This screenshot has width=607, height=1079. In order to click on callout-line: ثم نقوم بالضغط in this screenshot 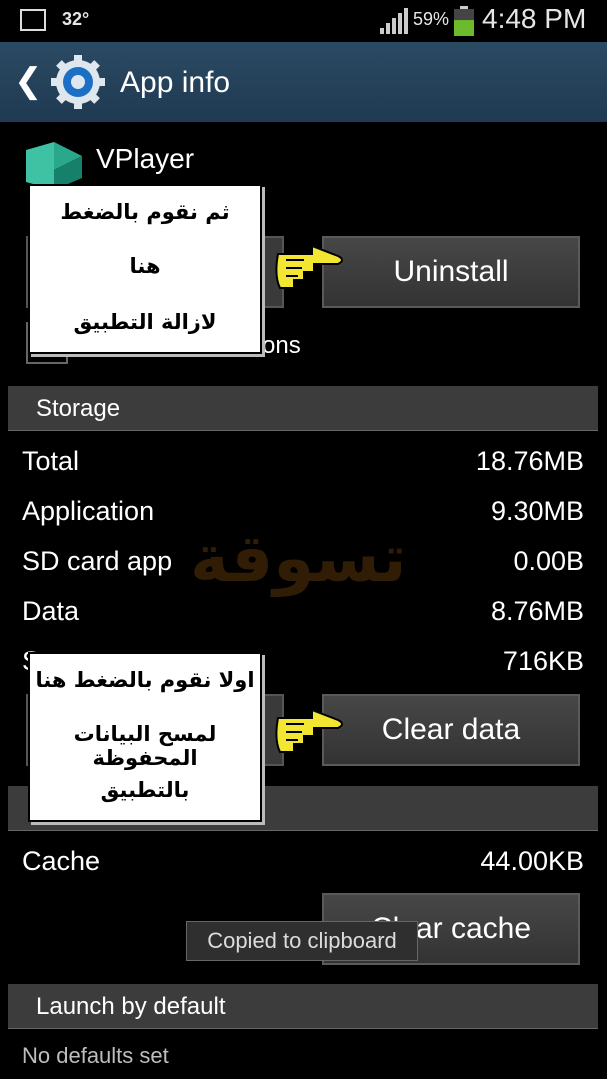, I will do `click(145, 212)`.